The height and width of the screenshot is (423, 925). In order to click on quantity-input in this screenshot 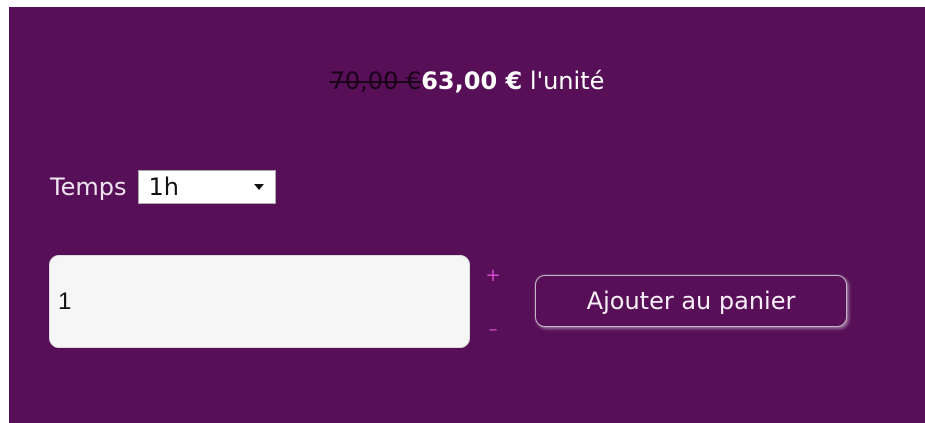, I will do `click(259, 301)`.